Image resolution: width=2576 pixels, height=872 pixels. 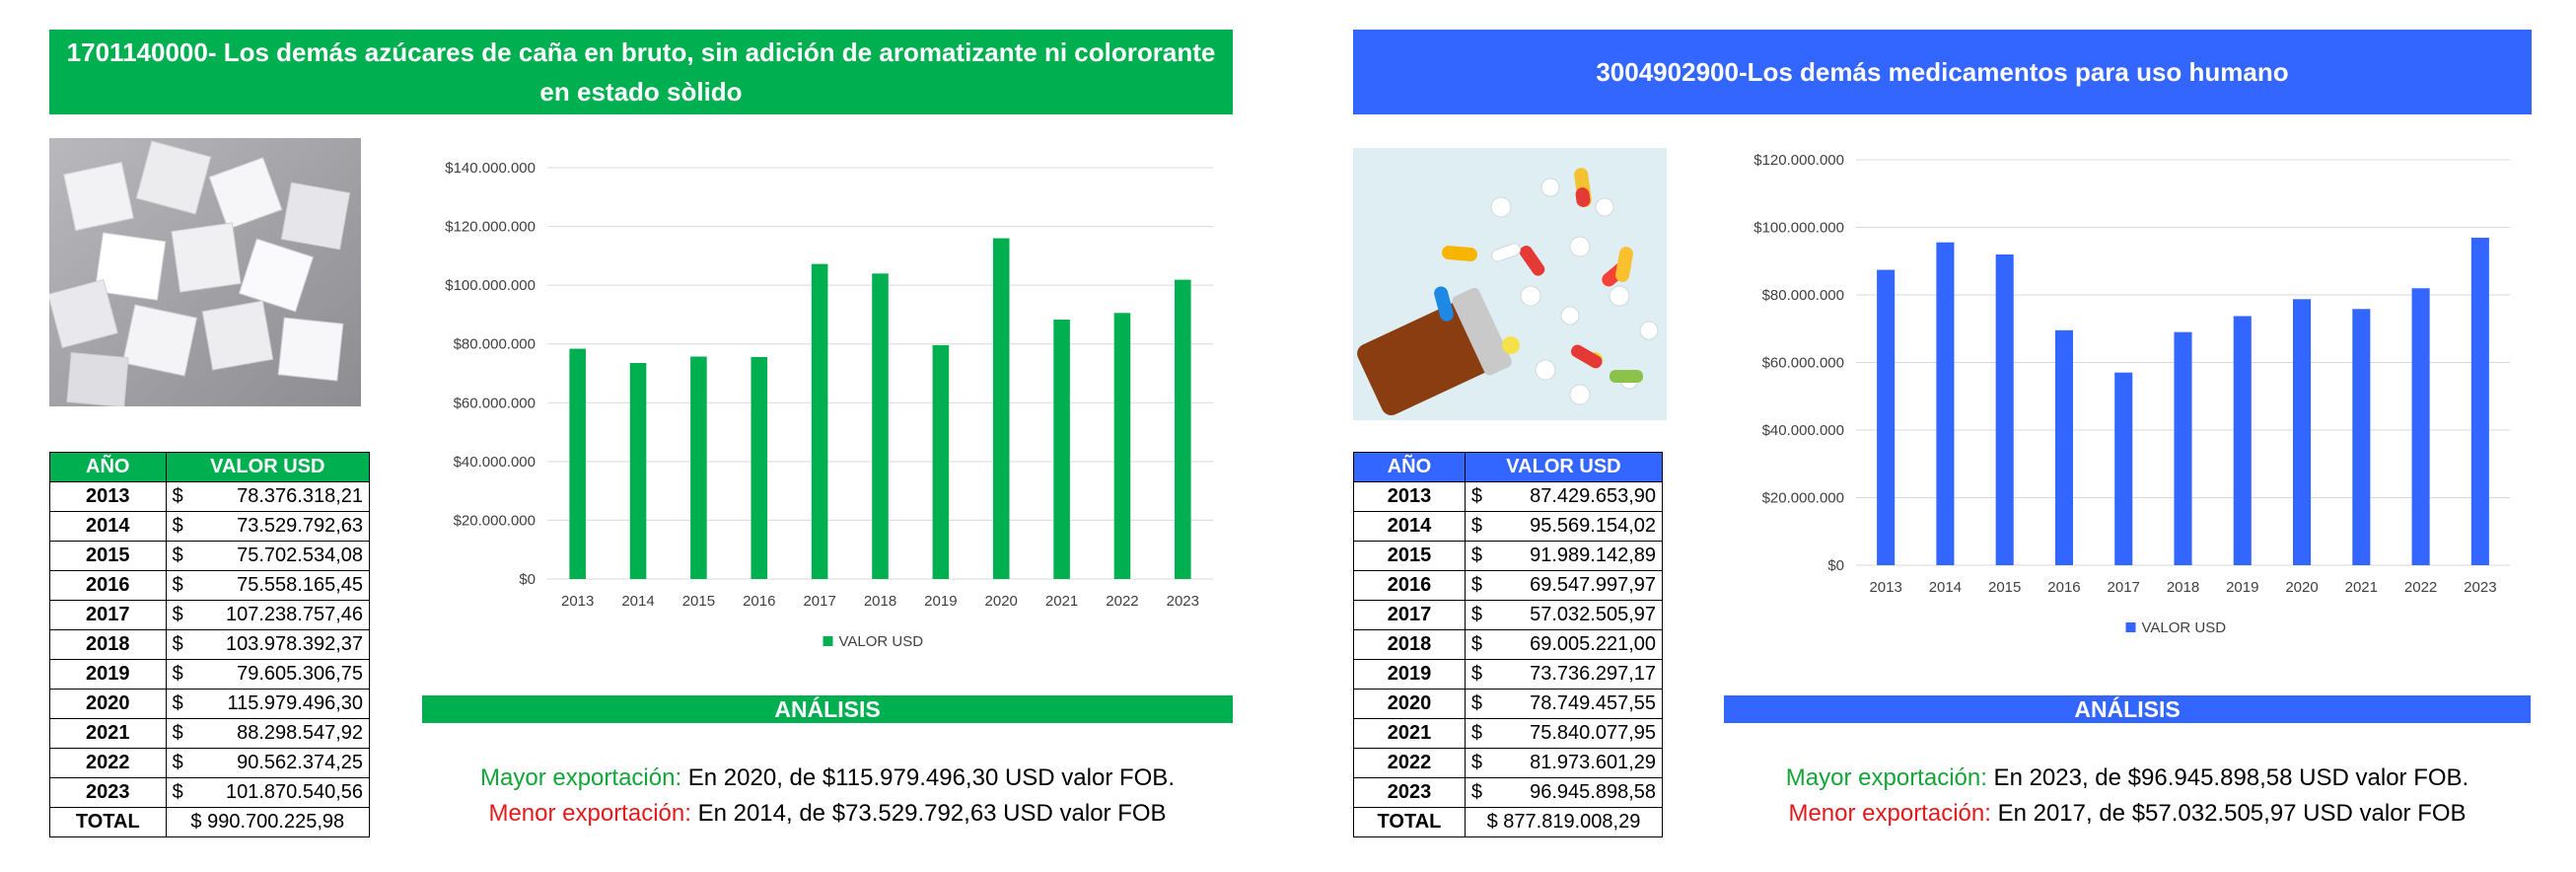 I want to click on year-cell: 2015, so click(x=108, y=556).